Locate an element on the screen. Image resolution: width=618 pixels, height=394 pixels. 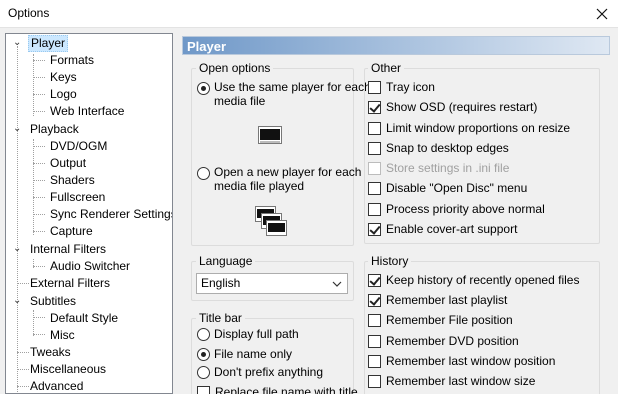
tree-item-advanced: Advanced is located at coordinates (56, 385).